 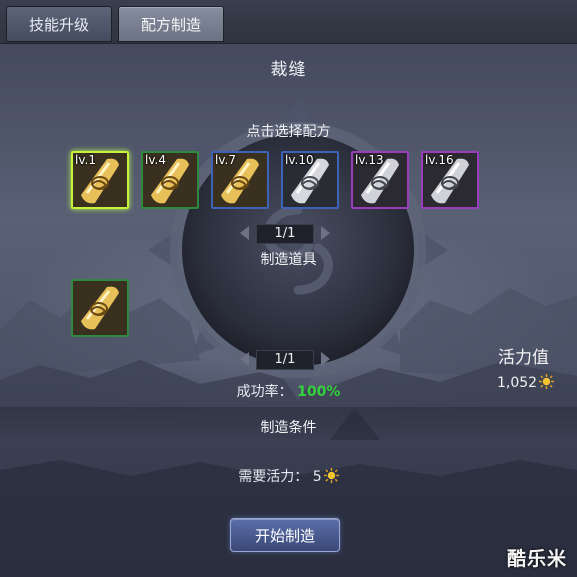 I want to click on success-rate: 成功率： 100%, so click(x=288, y=391).